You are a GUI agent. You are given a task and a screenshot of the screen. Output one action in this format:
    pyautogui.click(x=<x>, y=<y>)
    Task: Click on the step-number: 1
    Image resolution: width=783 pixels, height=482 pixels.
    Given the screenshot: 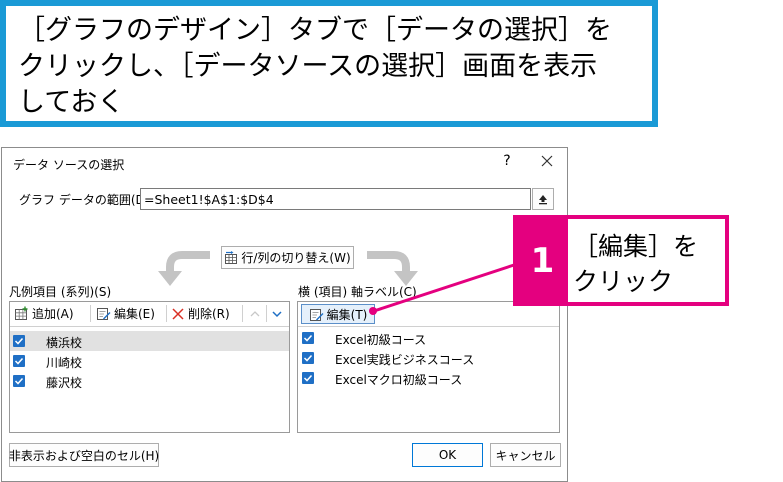 What is the action you would take?
    pyautogui.click(x=542, y=260)
    